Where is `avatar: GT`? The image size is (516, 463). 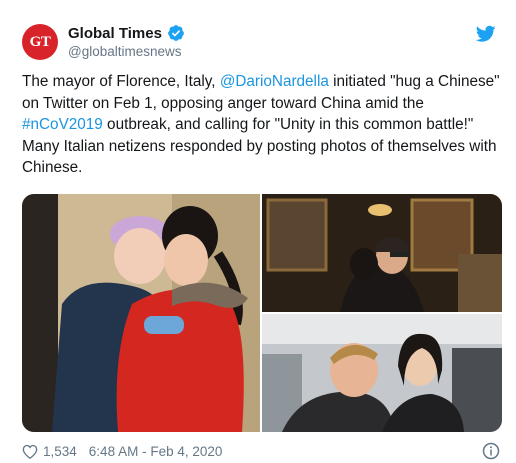 avatar: GT is located at coordinates (40, 42).